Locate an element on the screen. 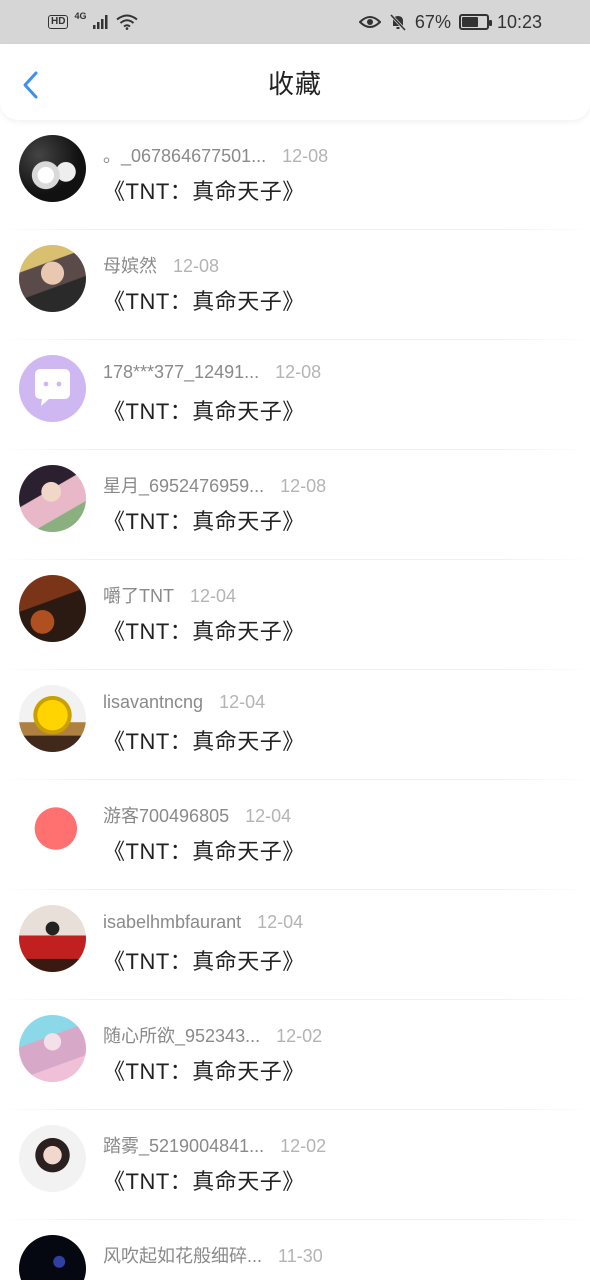 The height and width of the screenshot is (1280, 590). item-text: 母嫔然 12-08 《TNT：真命天子》 is located at coordinates (204, 280).